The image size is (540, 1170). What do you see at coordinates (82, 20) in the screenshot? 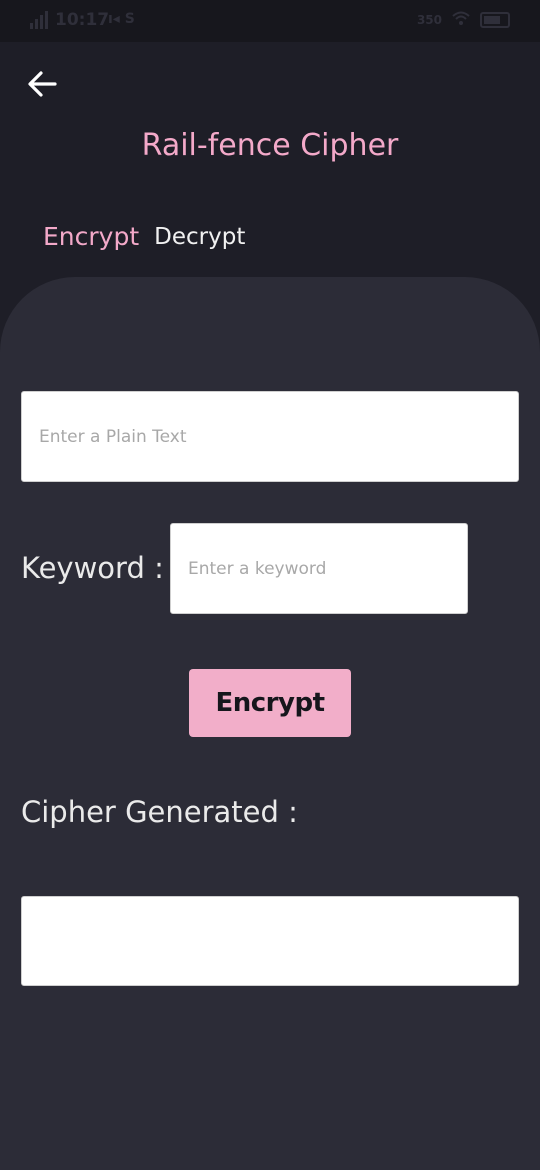
I see `status-time: 10:17` at bounding box center [82, 20].